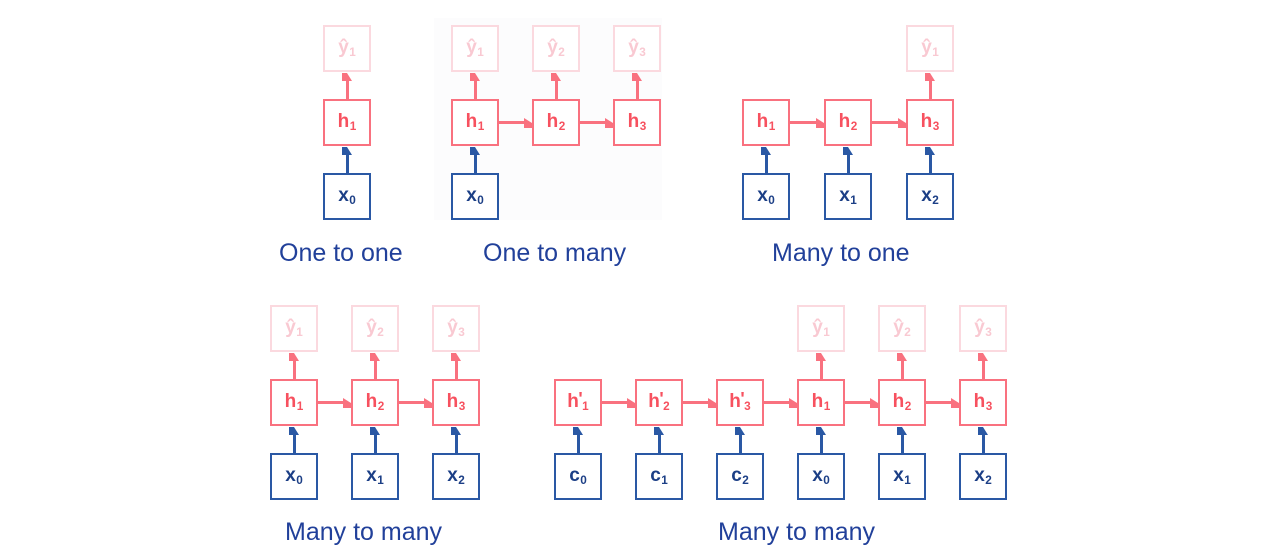 This screenshot has width=1276, height=553. I want to click on caption-many-to-many-encoder-decoder: Many to many, so click(797, 532).